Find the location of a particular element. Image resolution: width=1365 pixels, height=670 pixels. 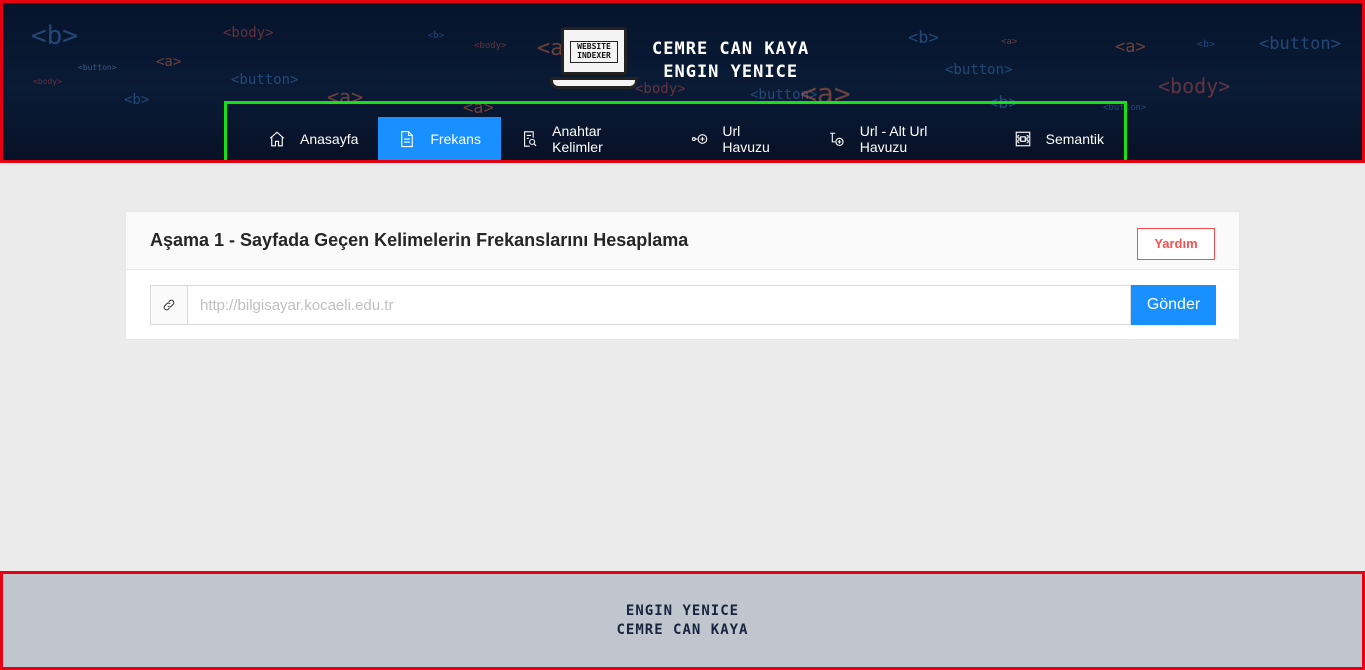

help-button: Yardım is located at coordinates (1176, 243).